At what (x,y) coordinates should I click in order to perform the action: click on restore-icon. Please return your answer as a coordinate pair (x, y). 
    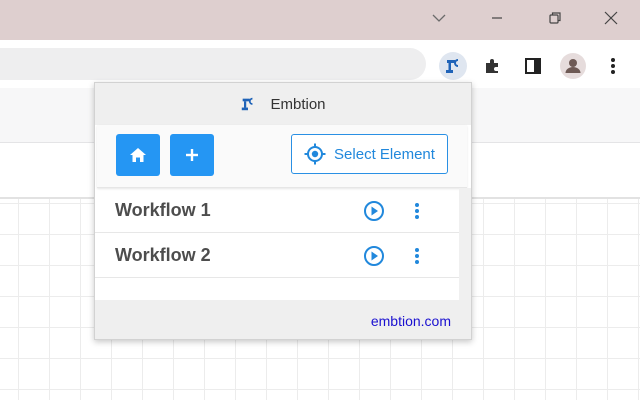
    Looking at the image, I should click on (555, 18).